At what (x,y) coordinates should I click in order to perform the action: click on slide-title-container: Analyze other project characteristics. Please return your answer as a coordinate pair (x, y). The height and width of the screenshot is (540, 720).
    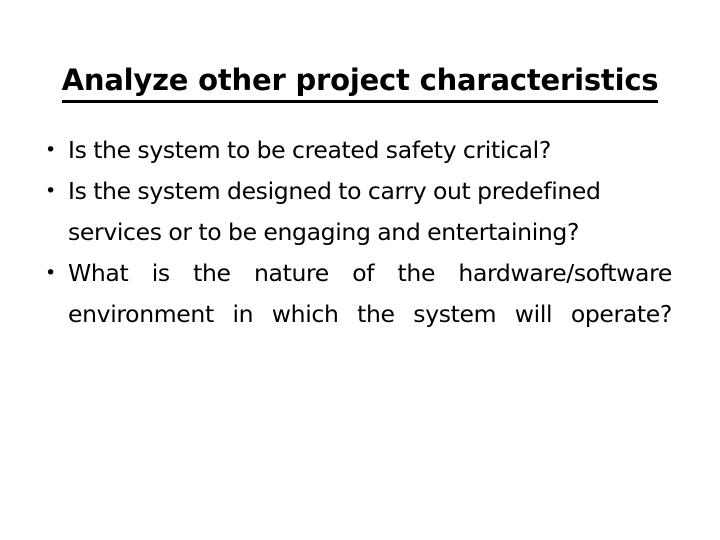
    Looking at the image, I should click on (360, 83).